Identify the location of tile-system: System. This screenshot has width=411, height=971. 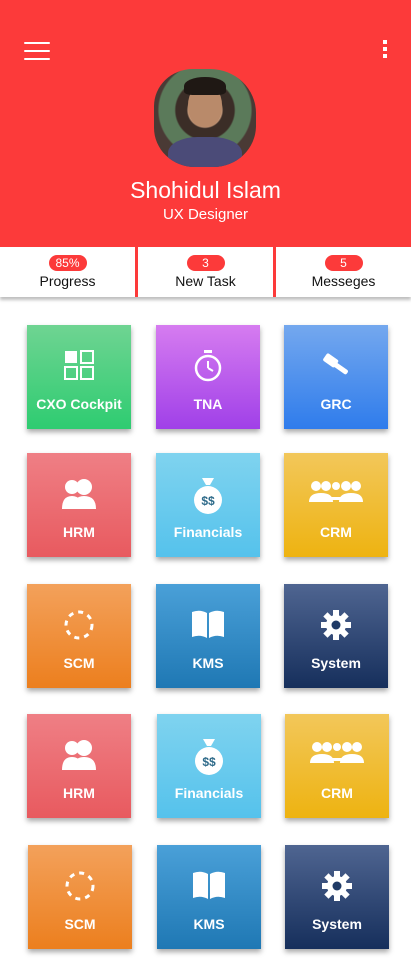
(336, 636).